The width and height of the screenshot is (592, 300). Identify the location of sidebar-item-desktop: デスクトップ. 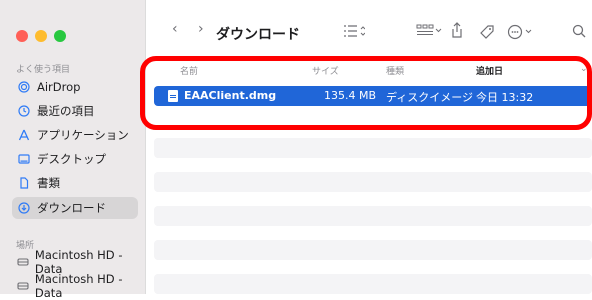
(75, 159).